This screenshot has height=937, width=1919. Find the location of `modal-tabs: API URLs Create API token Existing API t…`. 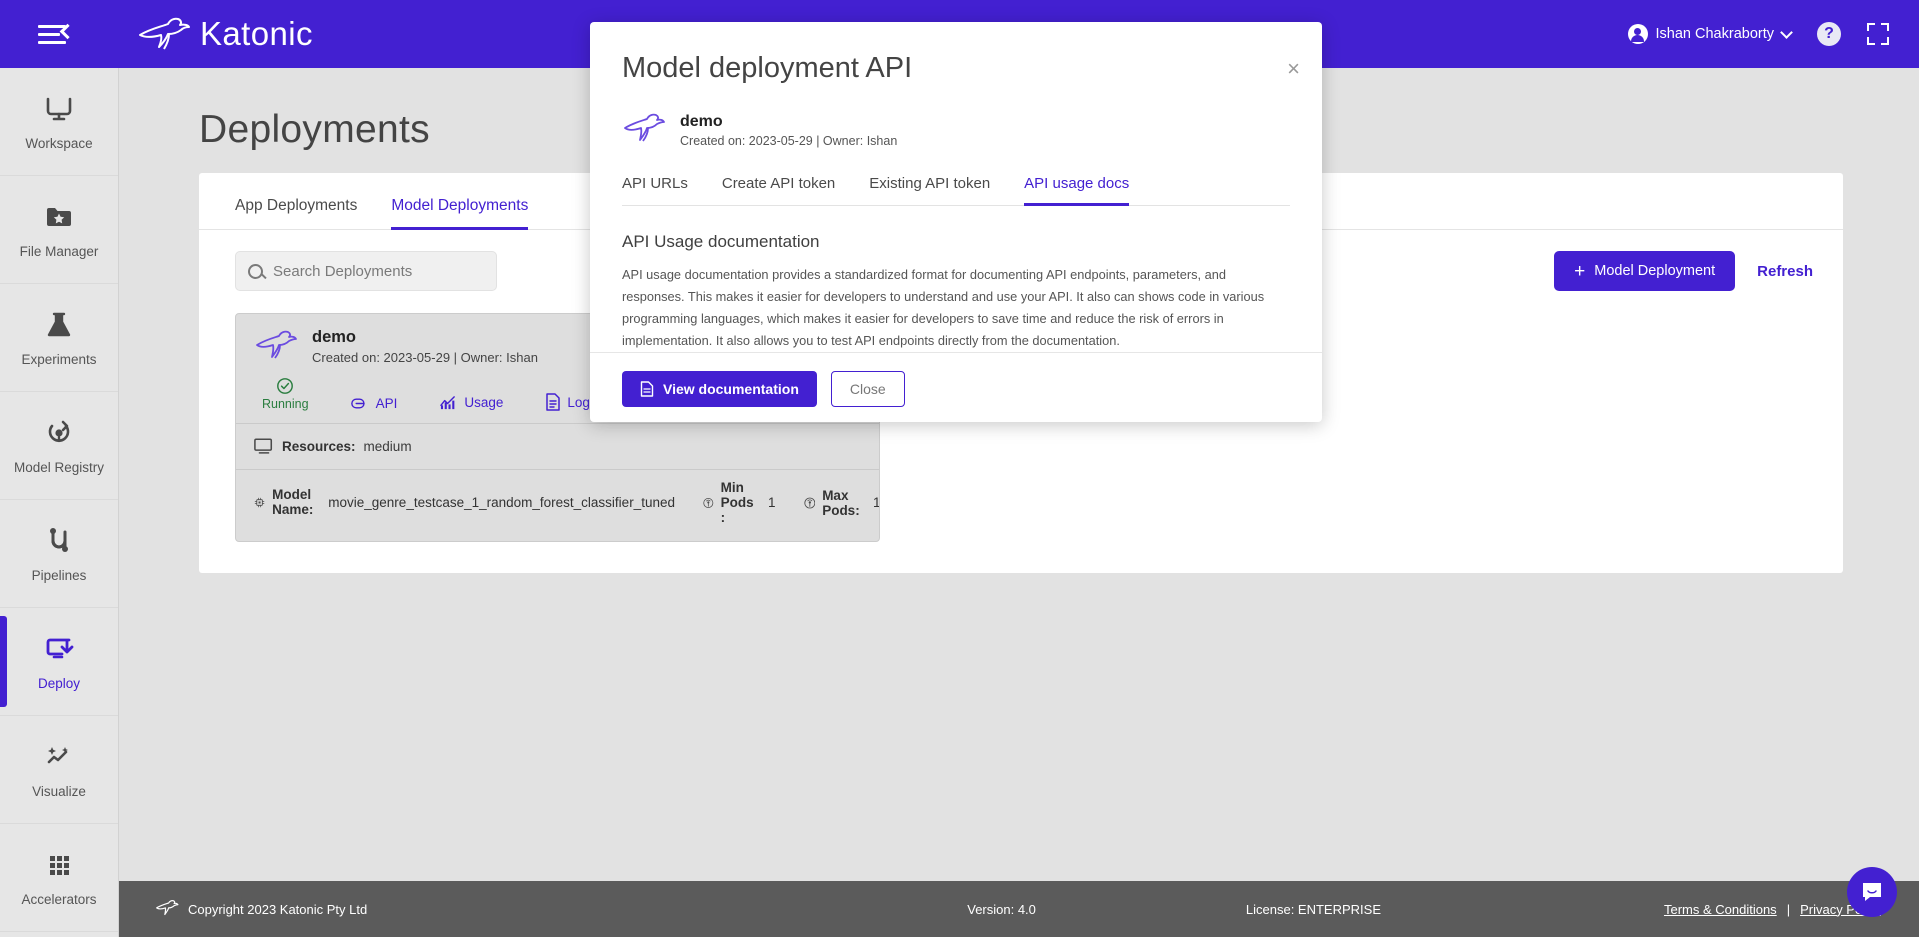

modal-tabs: API URLs Create API token Existing API t… is located at coordinates (956, 190).